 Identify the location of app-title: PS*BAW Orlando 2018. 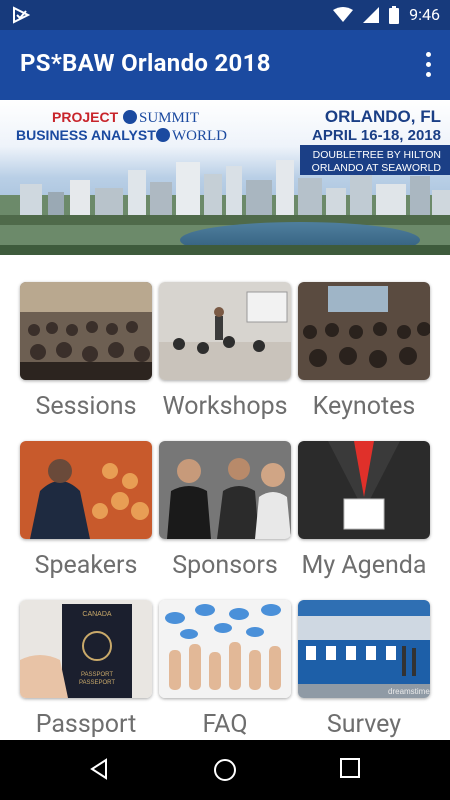
(145, 63).